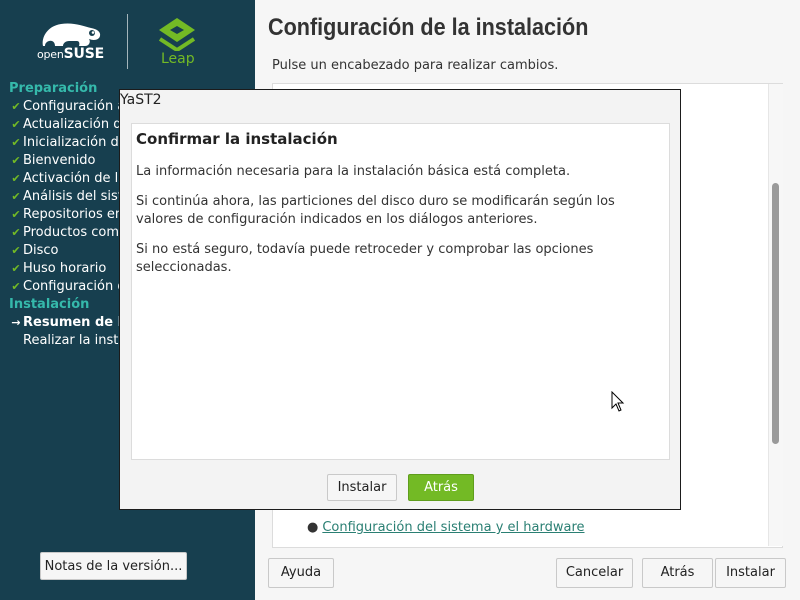  What do you see at coordinates (79, 214) in the screenshot?
I see `step-label: Repositorios en lí` at bounding box center [79, 214].